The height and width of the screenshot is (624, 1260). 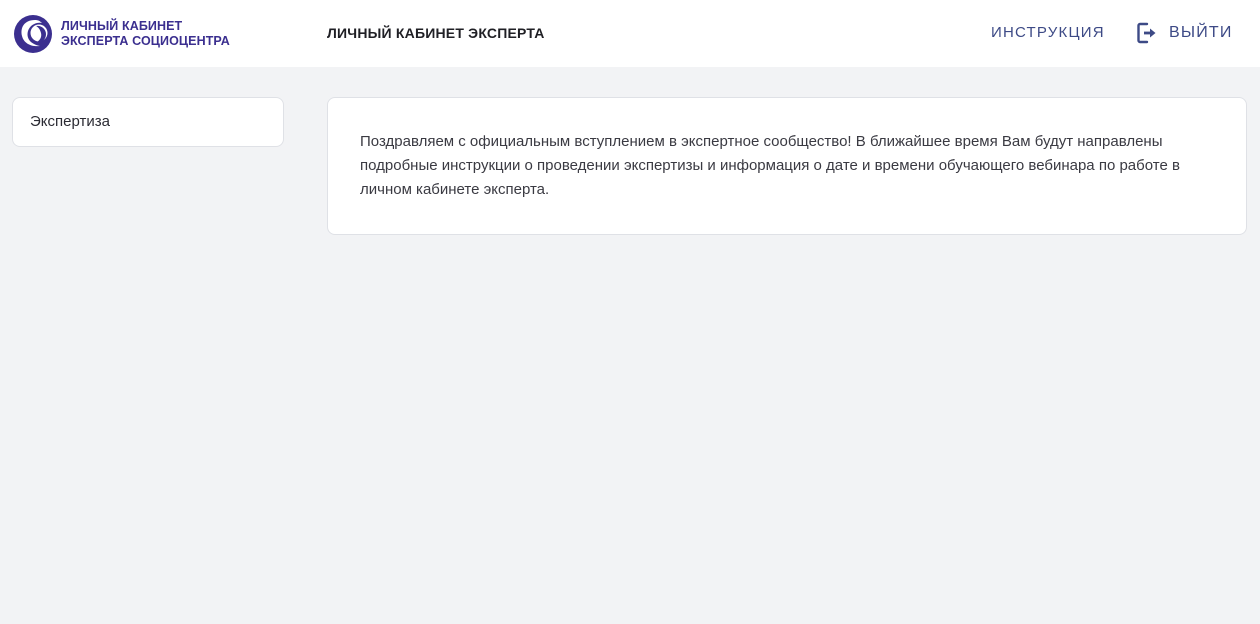 What do you see at coordinates (122, 26) in the screenshot?
I see `logo-line-1: ЛИЧНЫЙ КАБИНЕТ` at bounding box center [122, 26].